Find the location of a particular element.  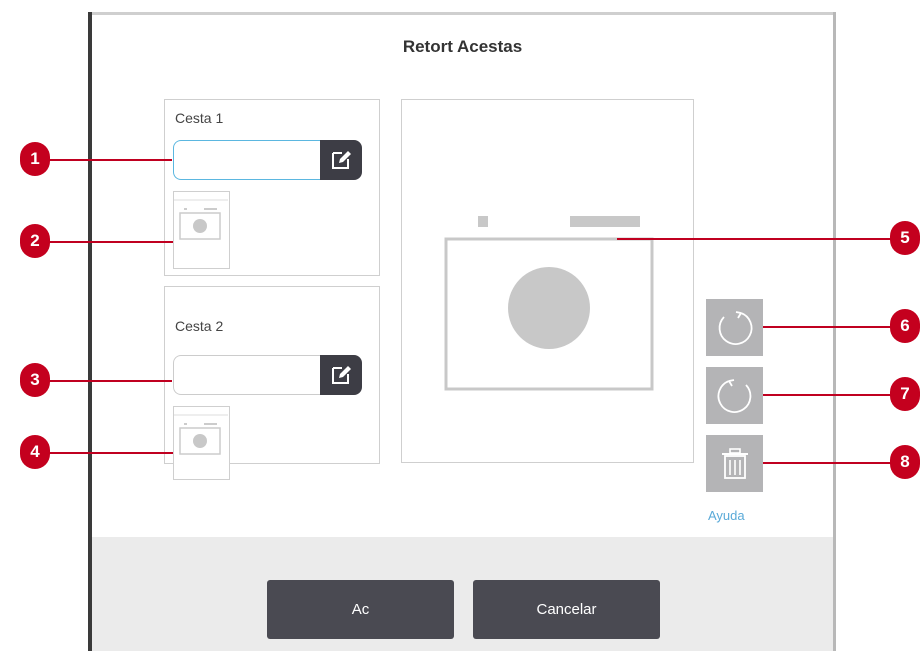

basket-1-photo-thumbnail is located at coordinates (201, 230).